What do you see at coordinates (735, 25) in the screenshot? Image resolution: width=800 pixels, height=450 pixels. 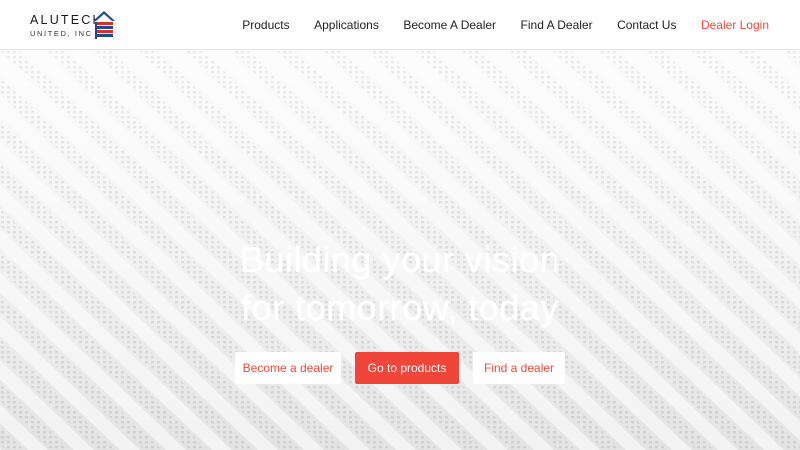 I see `nav-dealer-login: Dealer Login` at bounding box center [735, 25].